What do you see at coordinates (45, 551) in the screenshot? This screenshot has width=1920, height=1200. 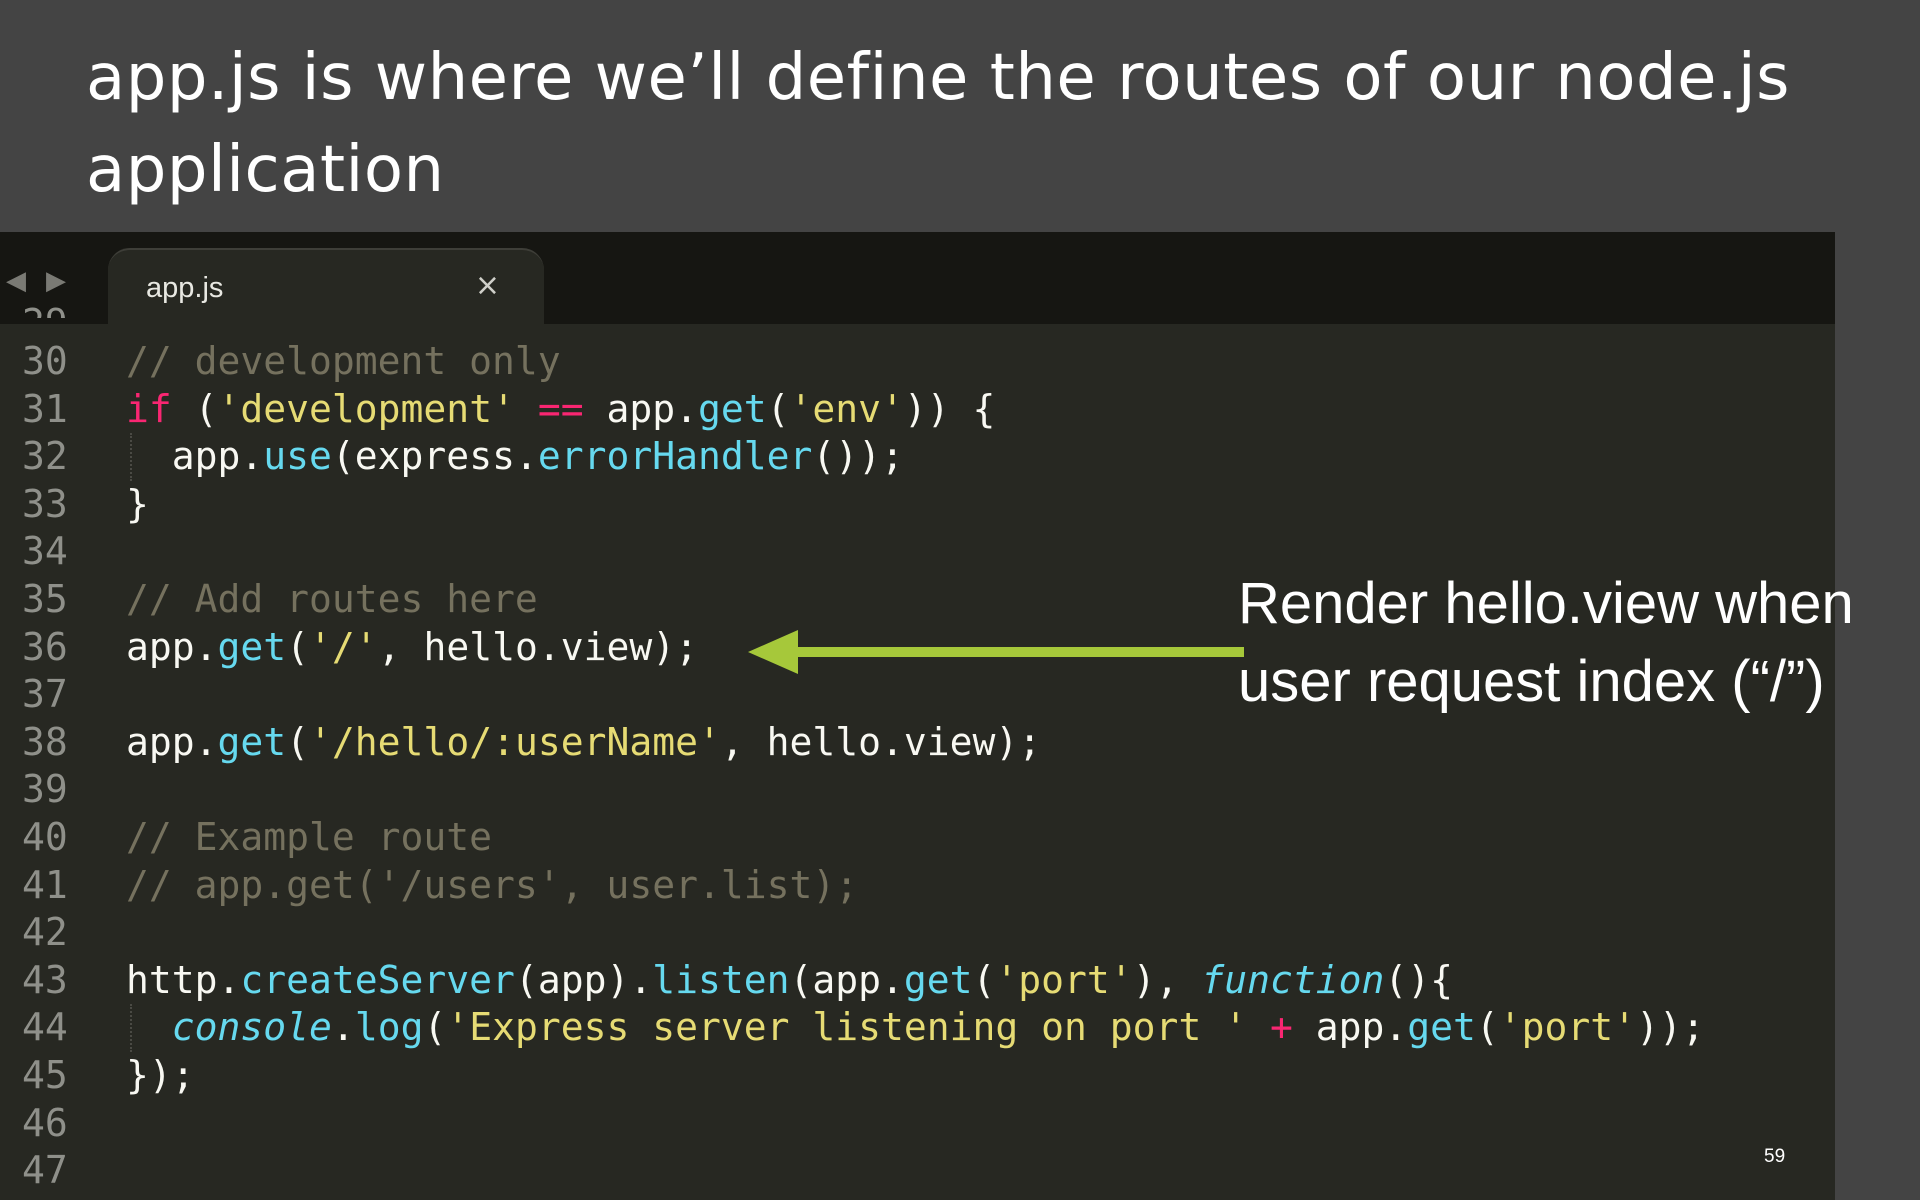 I see `line-number: 34` at bounding box center [45, 551].